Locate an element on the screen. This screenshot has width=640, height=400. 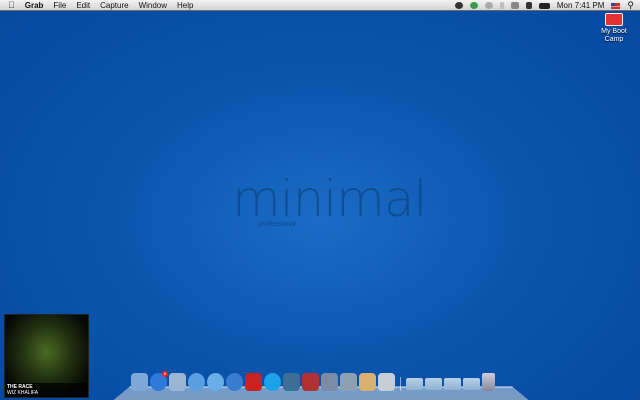
spotlight-search-icon: ⚲ is located at coordinates (630, 5).